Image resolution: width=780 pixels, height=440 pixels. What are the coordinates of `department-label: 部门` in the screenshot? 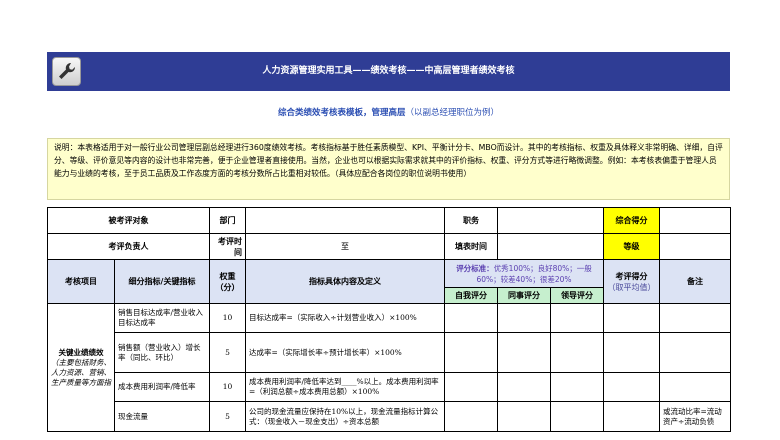 It's located at (227, 220).